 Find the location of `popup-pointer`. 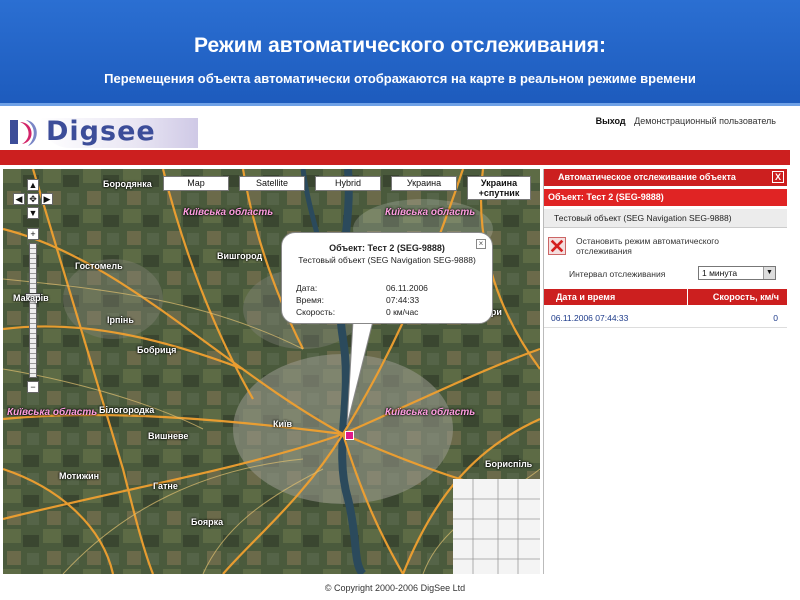

popup-pointer is located at coordinates (360, 373).